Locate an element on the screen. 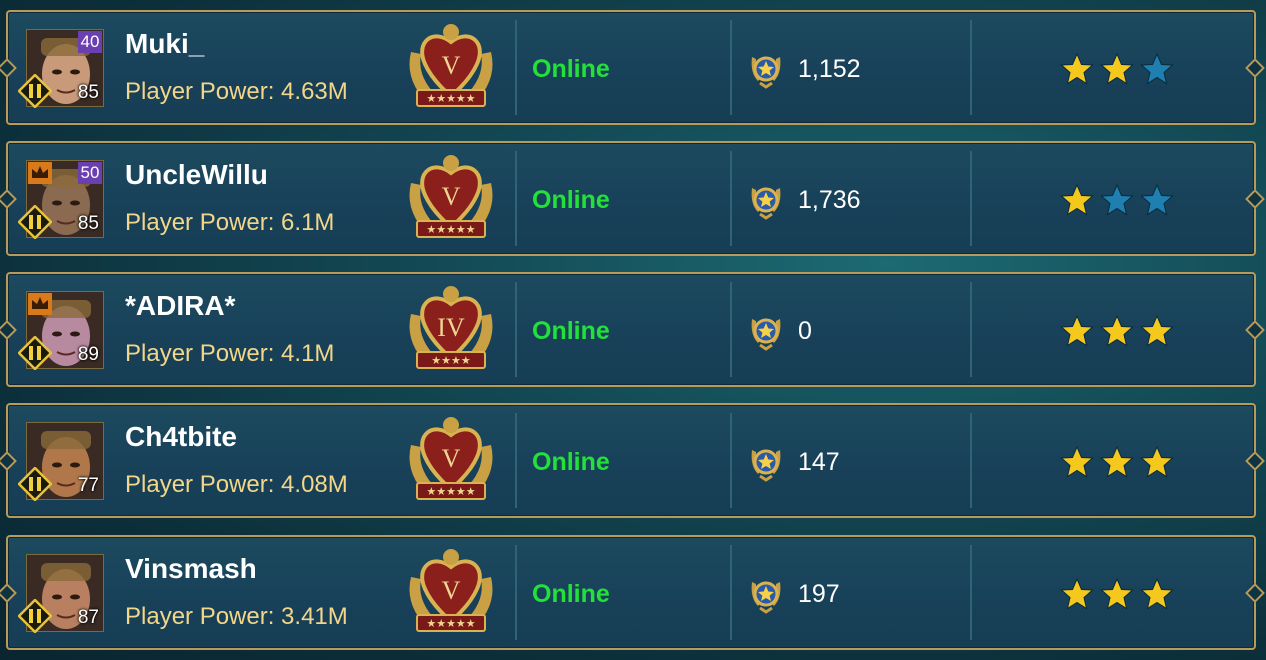 This screenshot has height=660, width=1266. member-score: 197 is located at coordinates (819, 594).